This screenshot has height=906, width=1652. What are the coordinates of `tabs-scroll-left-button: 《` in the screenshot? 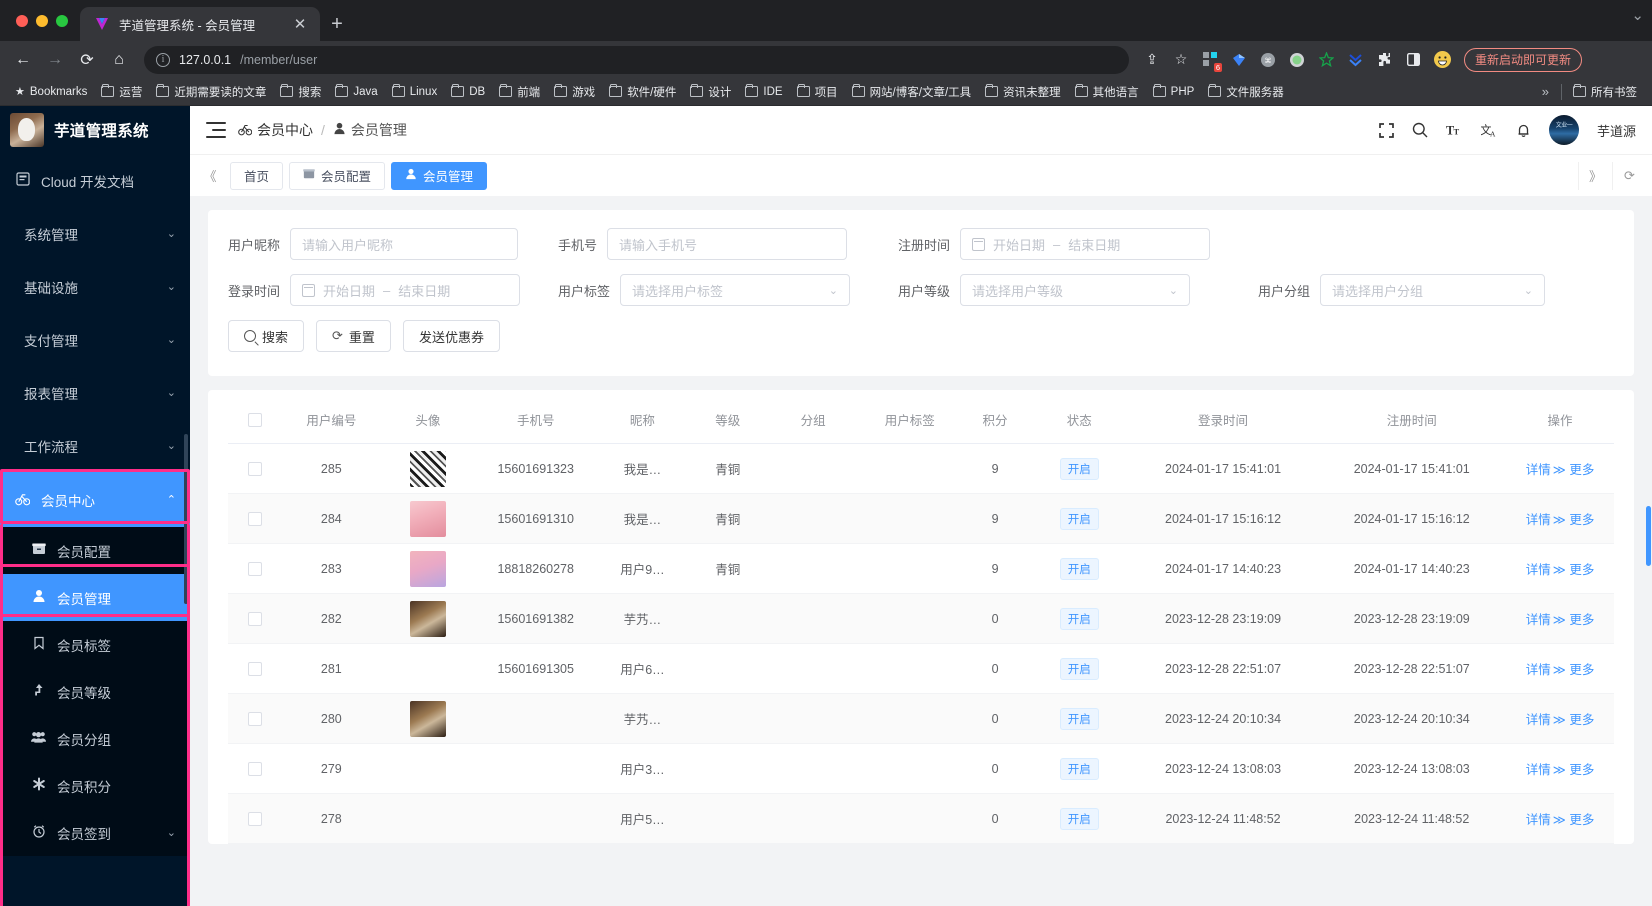 It's located at (210, 175).